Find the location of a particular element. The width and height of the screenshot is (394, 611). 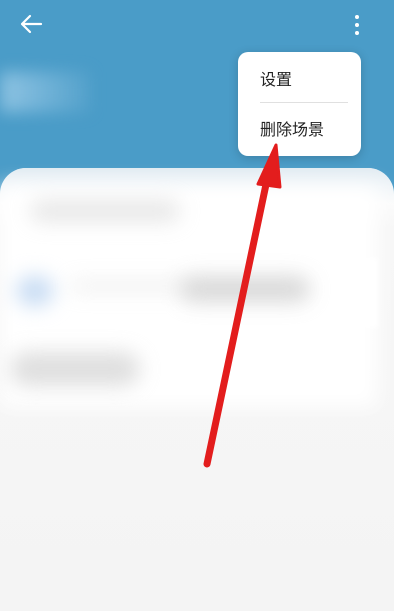

more-button is located at coordinates (357, 25).